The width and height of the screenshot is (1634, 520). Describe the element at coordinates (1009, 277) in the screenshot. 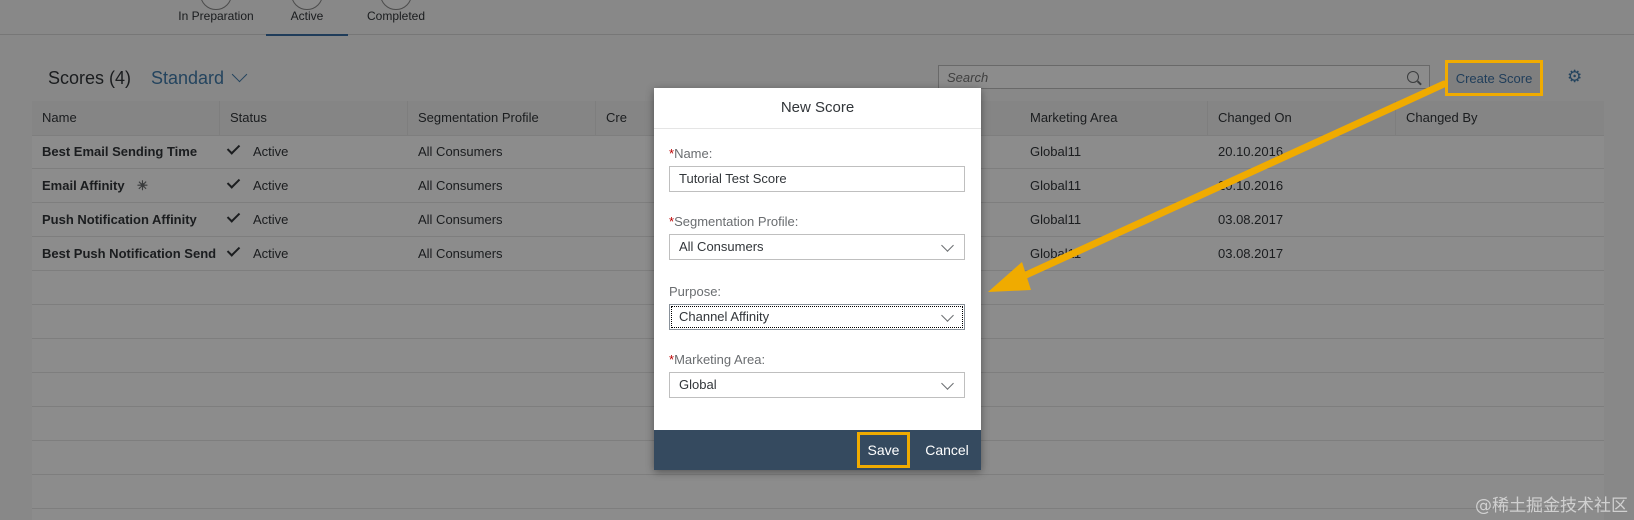

I see `annotation-arrow-head` at that location.